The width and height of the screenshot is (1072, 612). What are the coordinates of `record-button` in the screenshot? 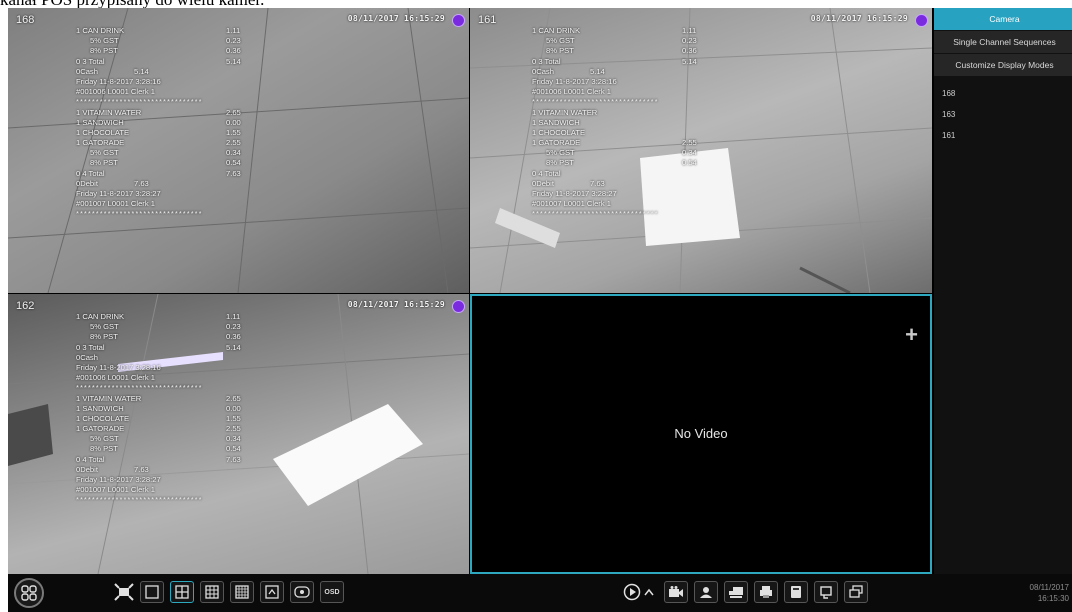 It's located at (676, 592).